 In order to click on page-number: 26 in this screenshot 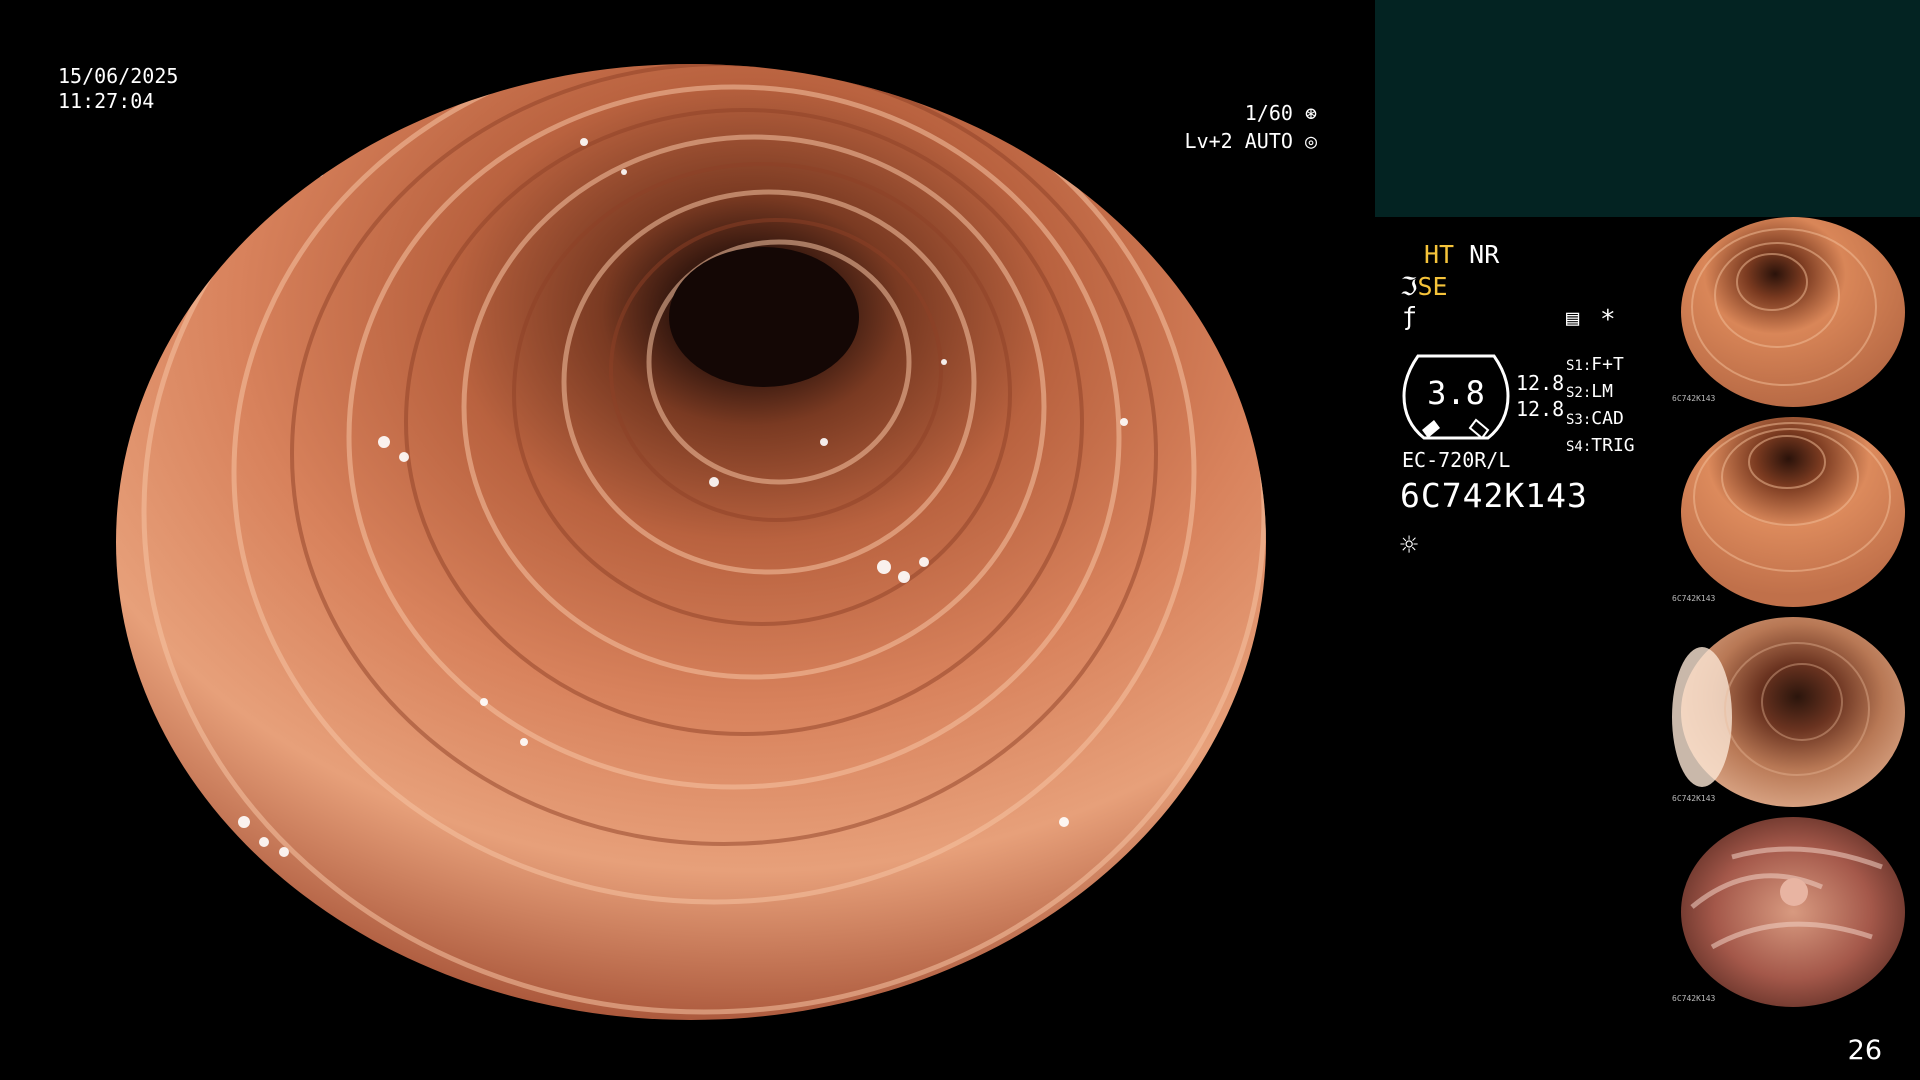, I will do `click(1864, 1050)`.